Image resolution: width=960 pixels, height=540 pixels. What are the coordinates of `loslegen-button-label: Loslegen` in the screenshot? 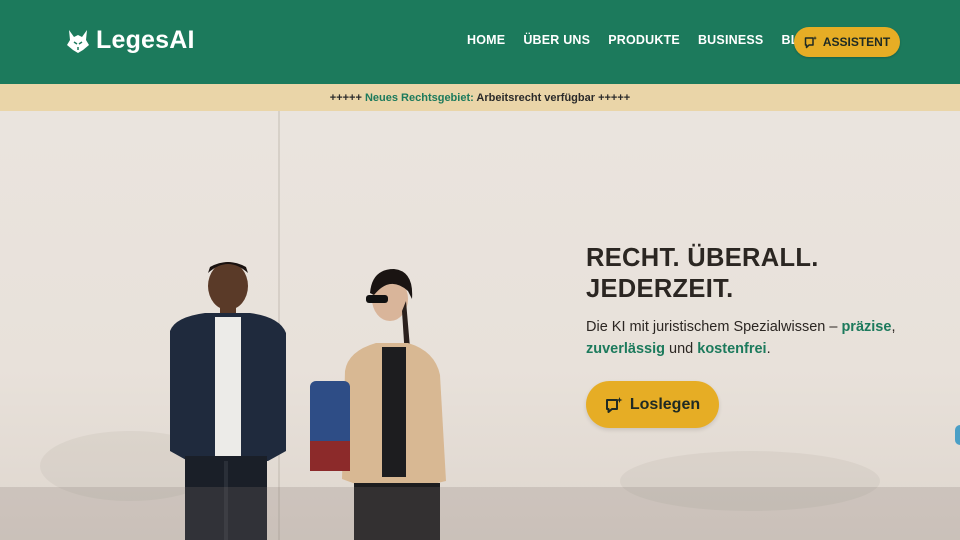 It's located at (665, 404).